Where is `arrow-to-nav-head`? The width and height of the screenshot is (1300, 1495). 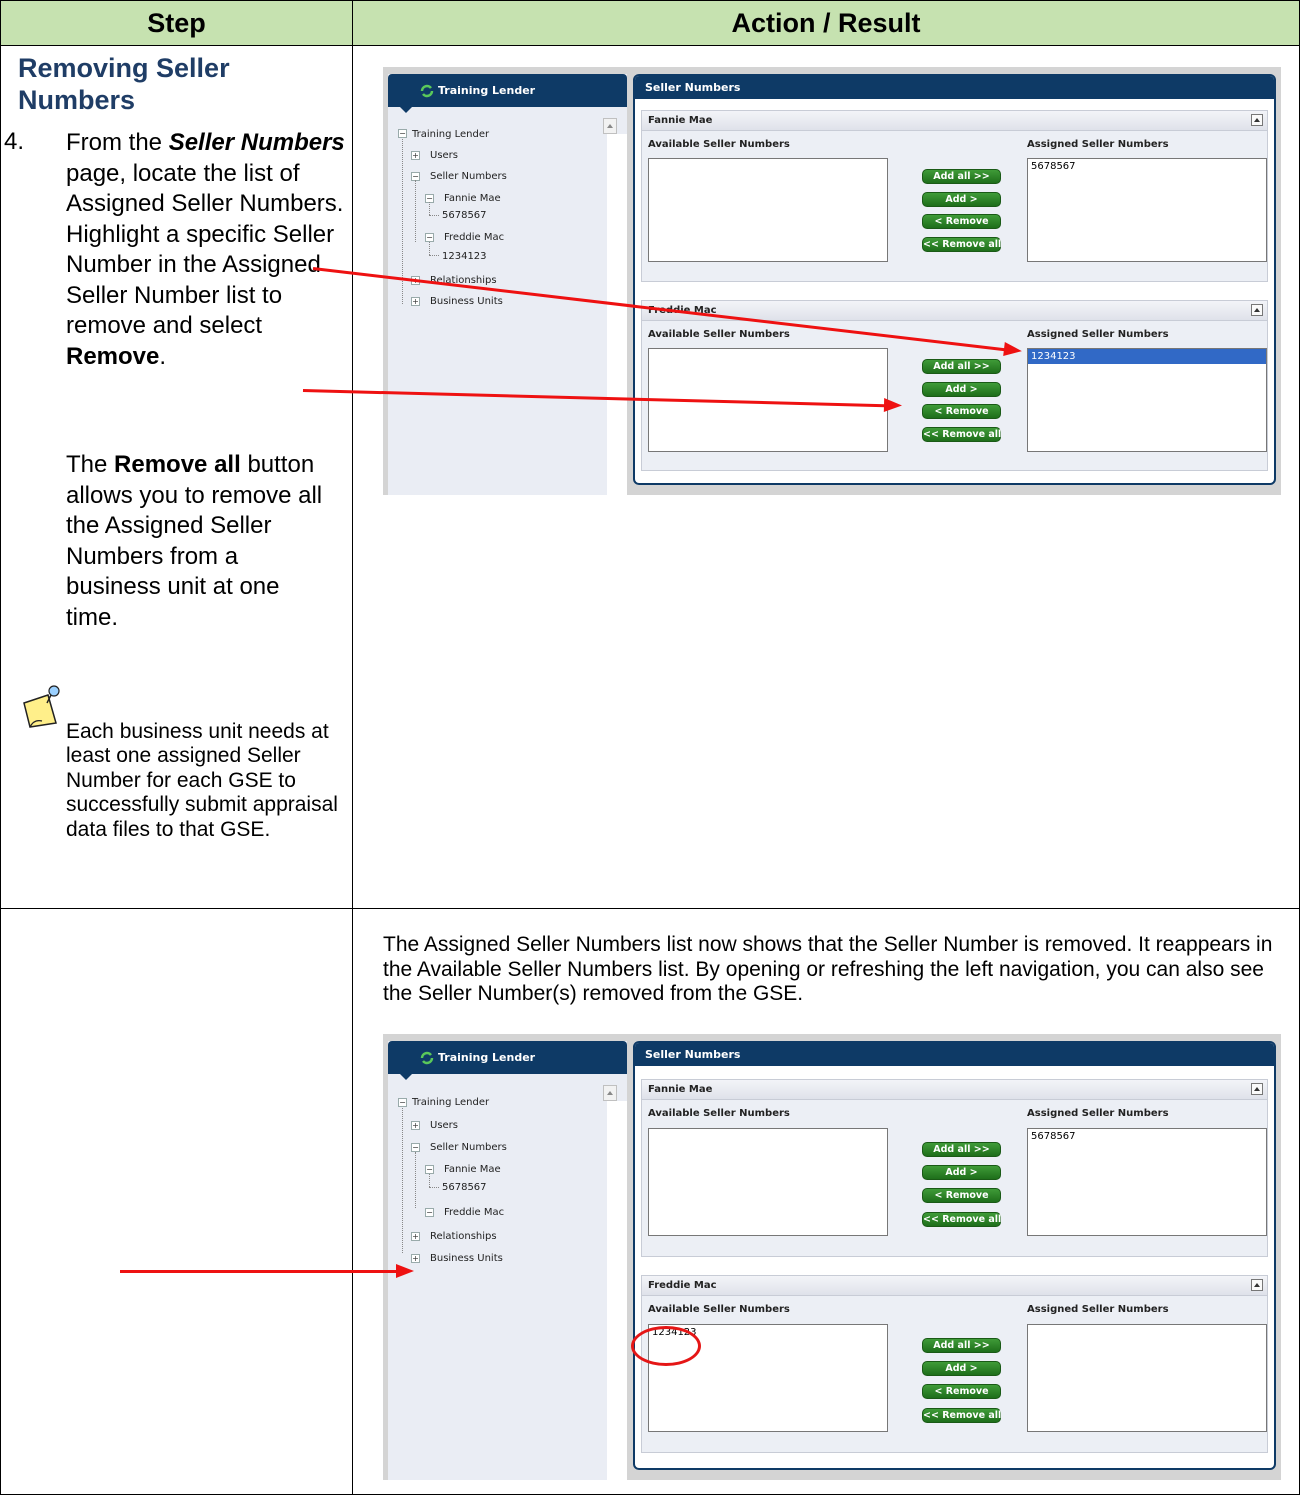 arrow-to-nav-head is located at coordinates (405, 1271).